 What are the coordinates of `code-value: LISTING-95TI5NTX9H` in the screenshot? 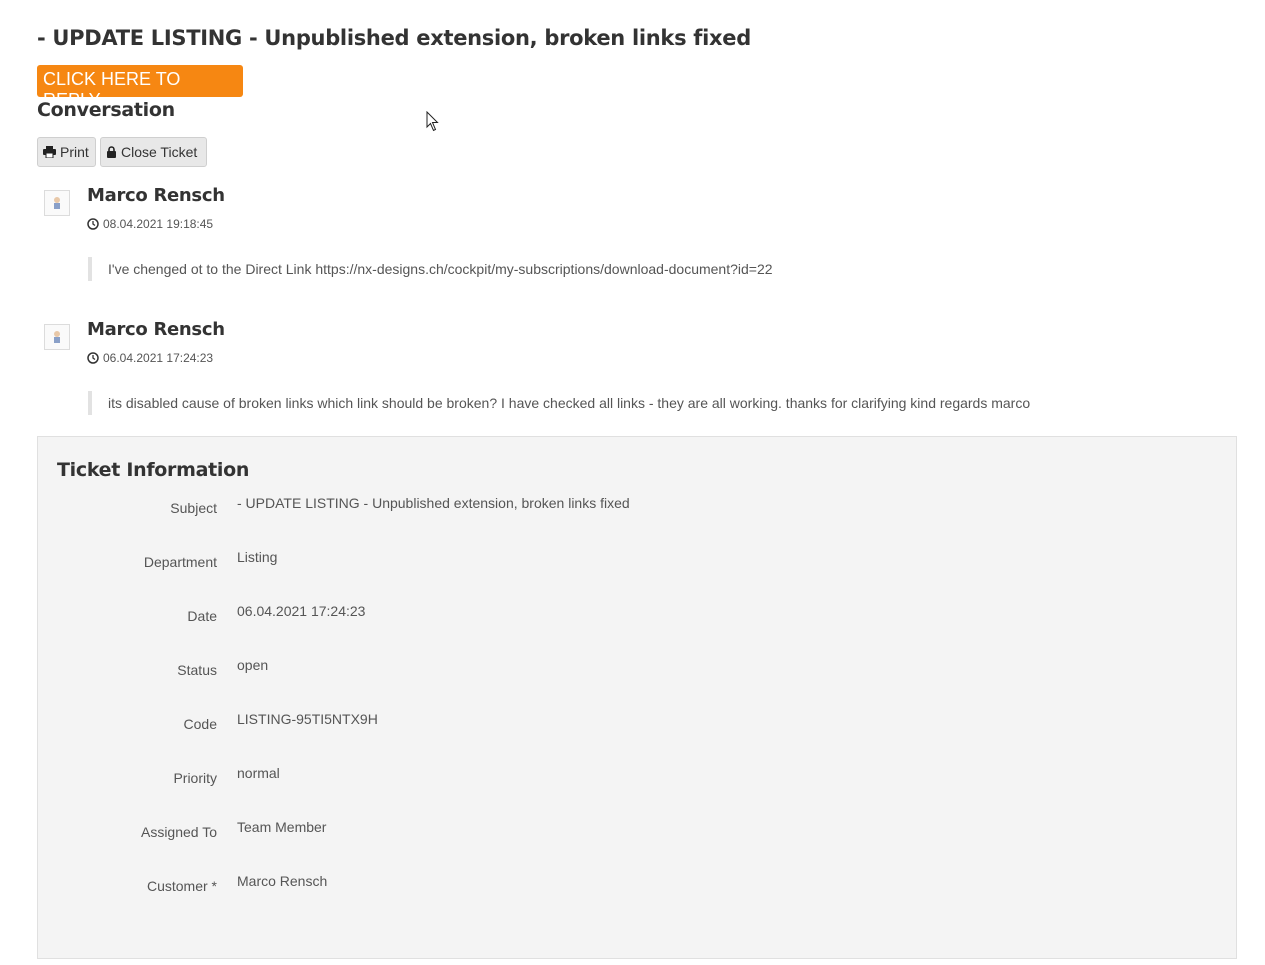 It's located at (307, 719).